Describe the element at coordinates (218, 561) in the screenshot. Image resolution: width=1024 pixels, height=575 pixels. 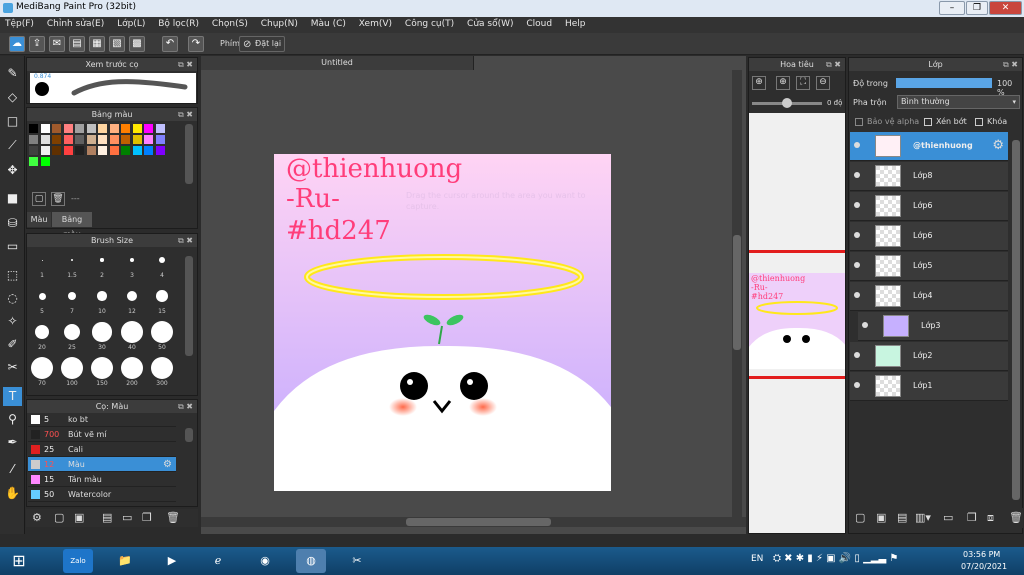
I see `ie-taskbar-icon: ℯ` at that location.